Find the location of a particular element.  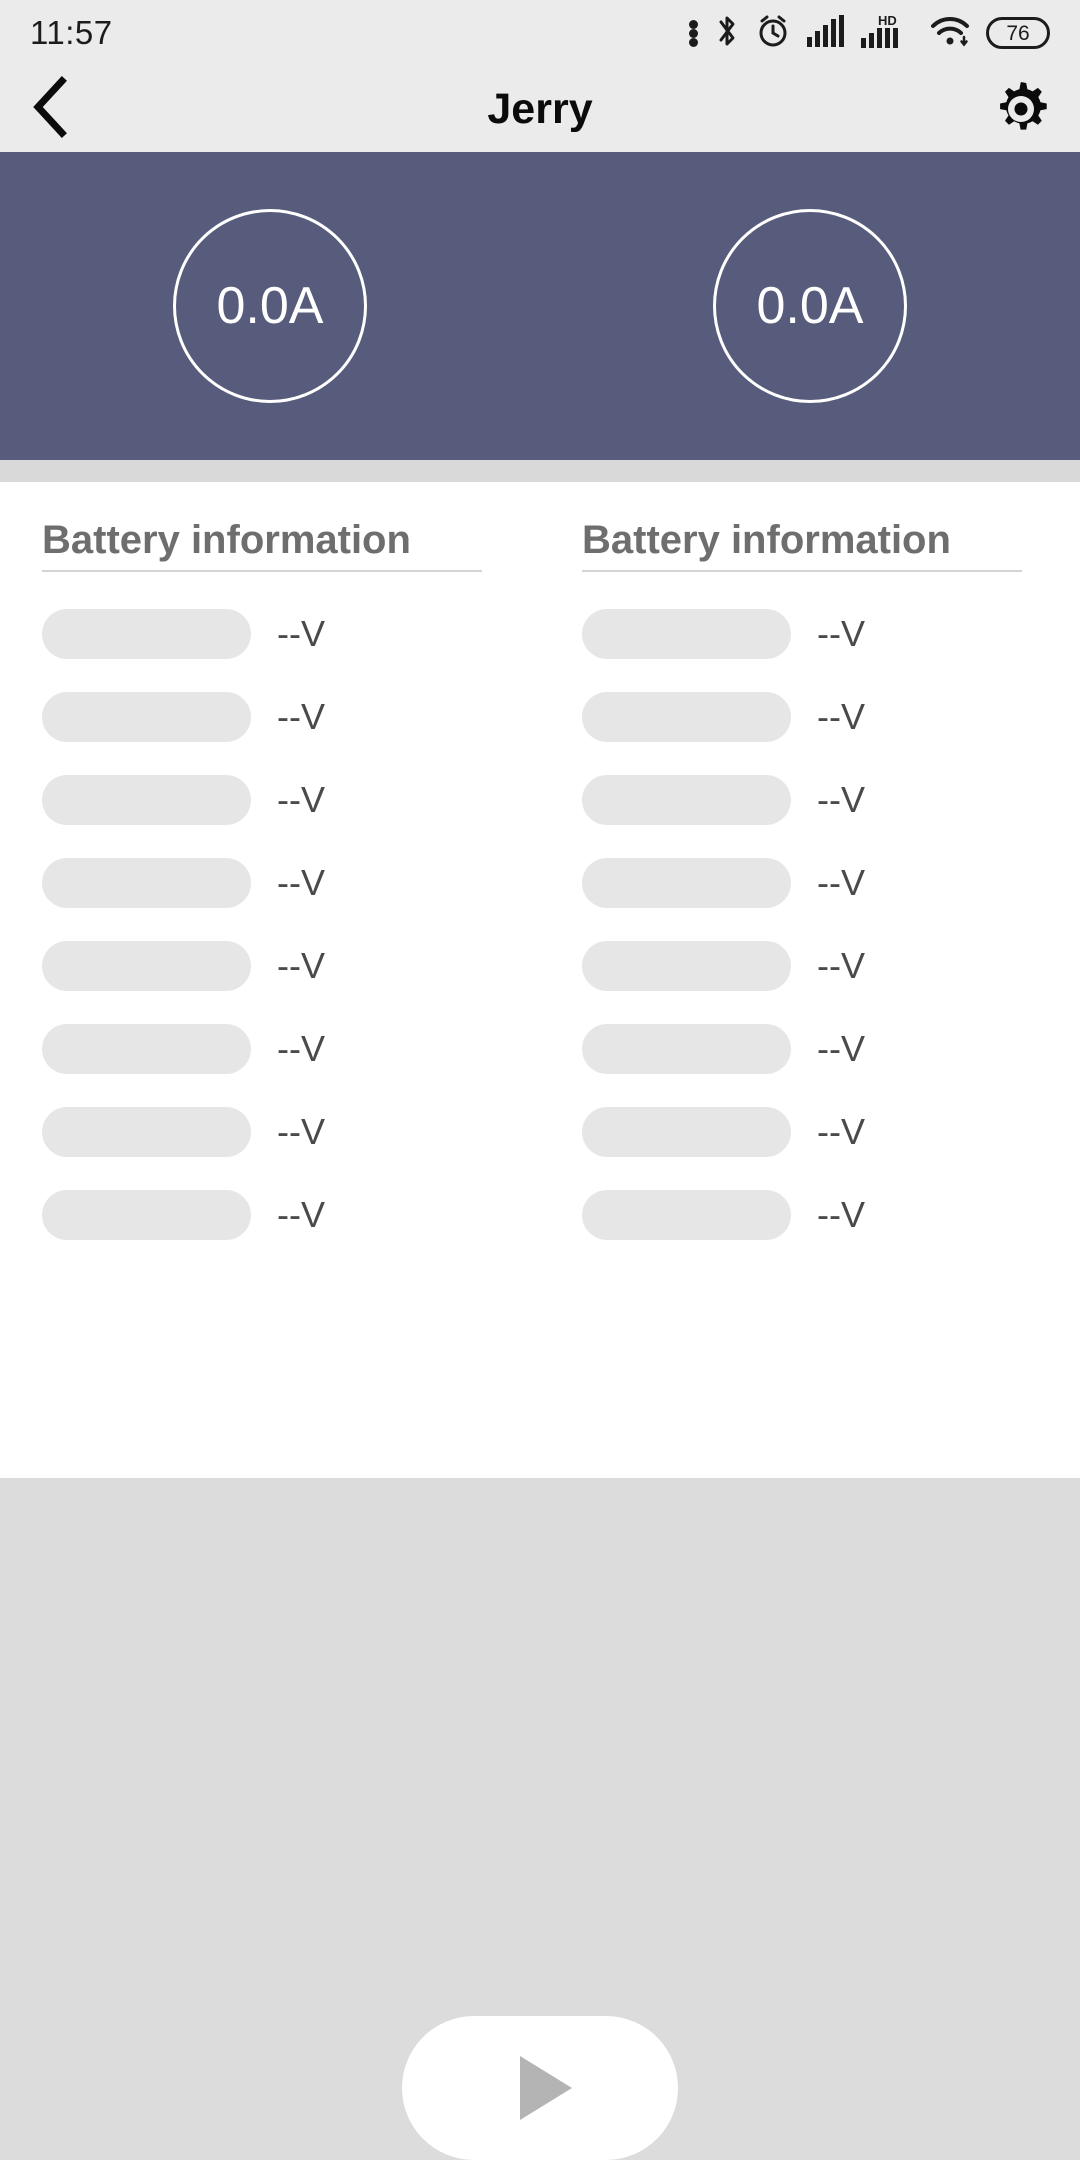

current-gauge-left-value: 0.0A is located at coordinates (270, 306).